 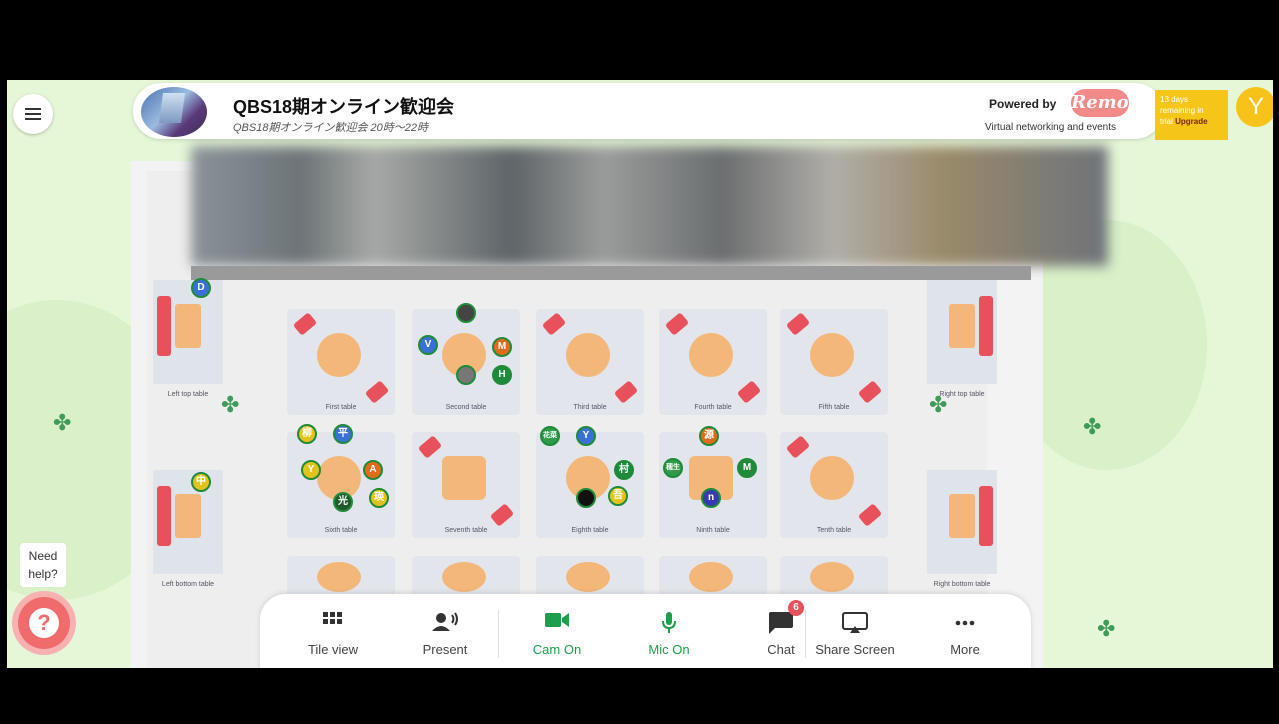 I want to click on right-bottom-table: Right bottom table, so click(x=962, y=529).